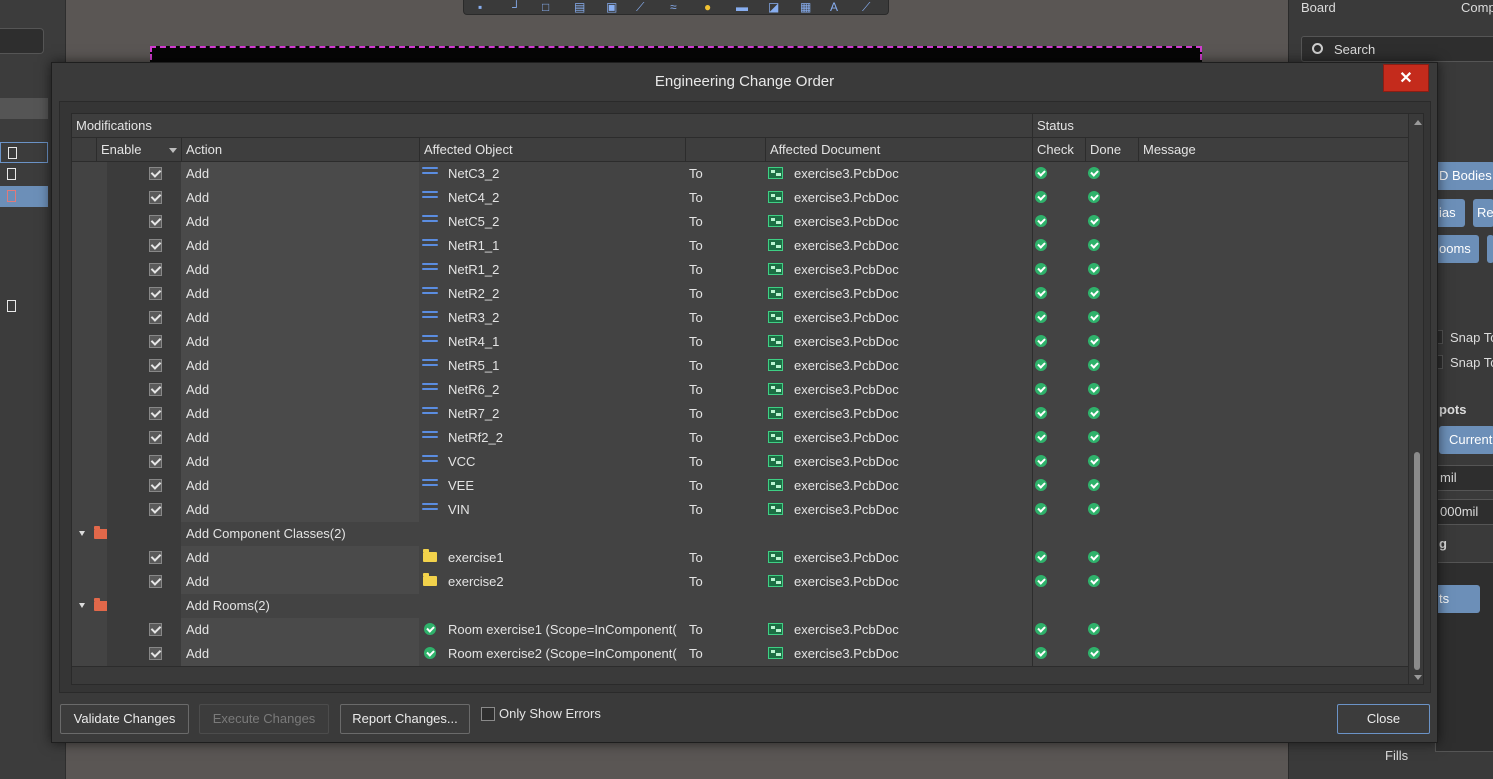 The image size is (1493, 779). What do you see at coordinates (144, 510) in the screenshot?
I see `enable-cell` at bounding box center [144, 510].